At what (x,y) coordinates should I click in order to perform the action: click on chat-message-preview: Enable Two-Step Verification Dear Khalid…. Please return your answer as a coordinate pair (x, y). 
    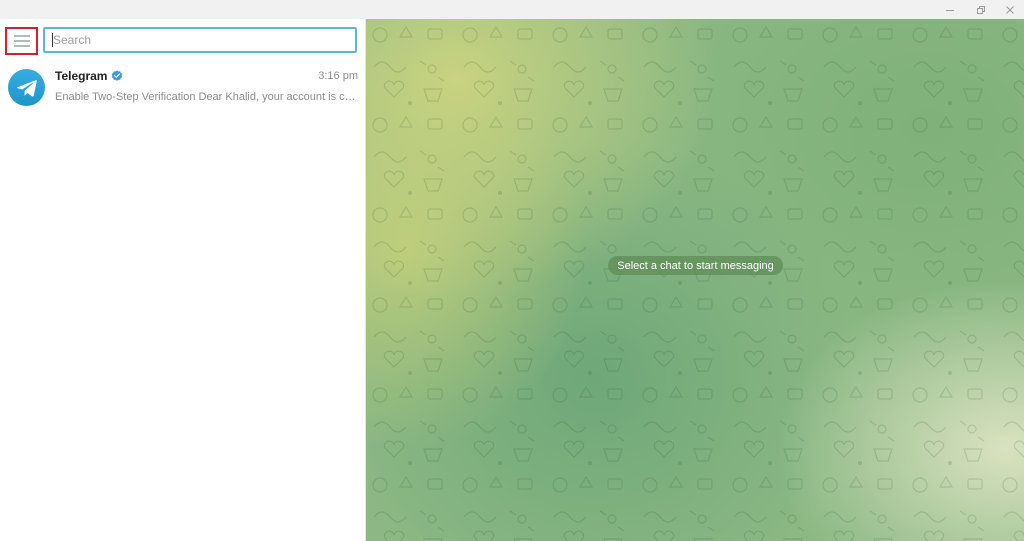
    Looking at the image, I should click on (207, 97).